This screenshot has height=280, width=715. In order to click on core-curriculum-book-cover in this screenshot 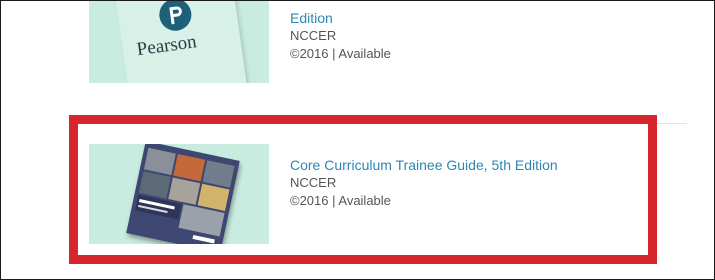, I will do `click(183, 194)`.